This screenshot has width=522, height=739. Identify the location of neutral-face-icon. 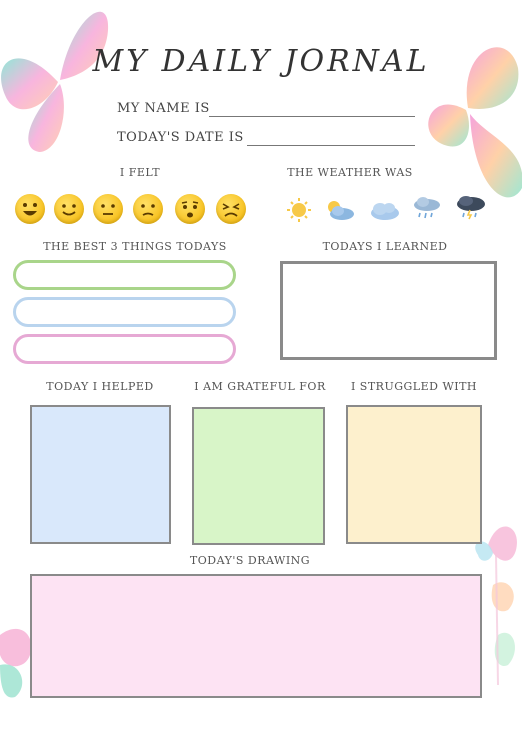
(108, 209).